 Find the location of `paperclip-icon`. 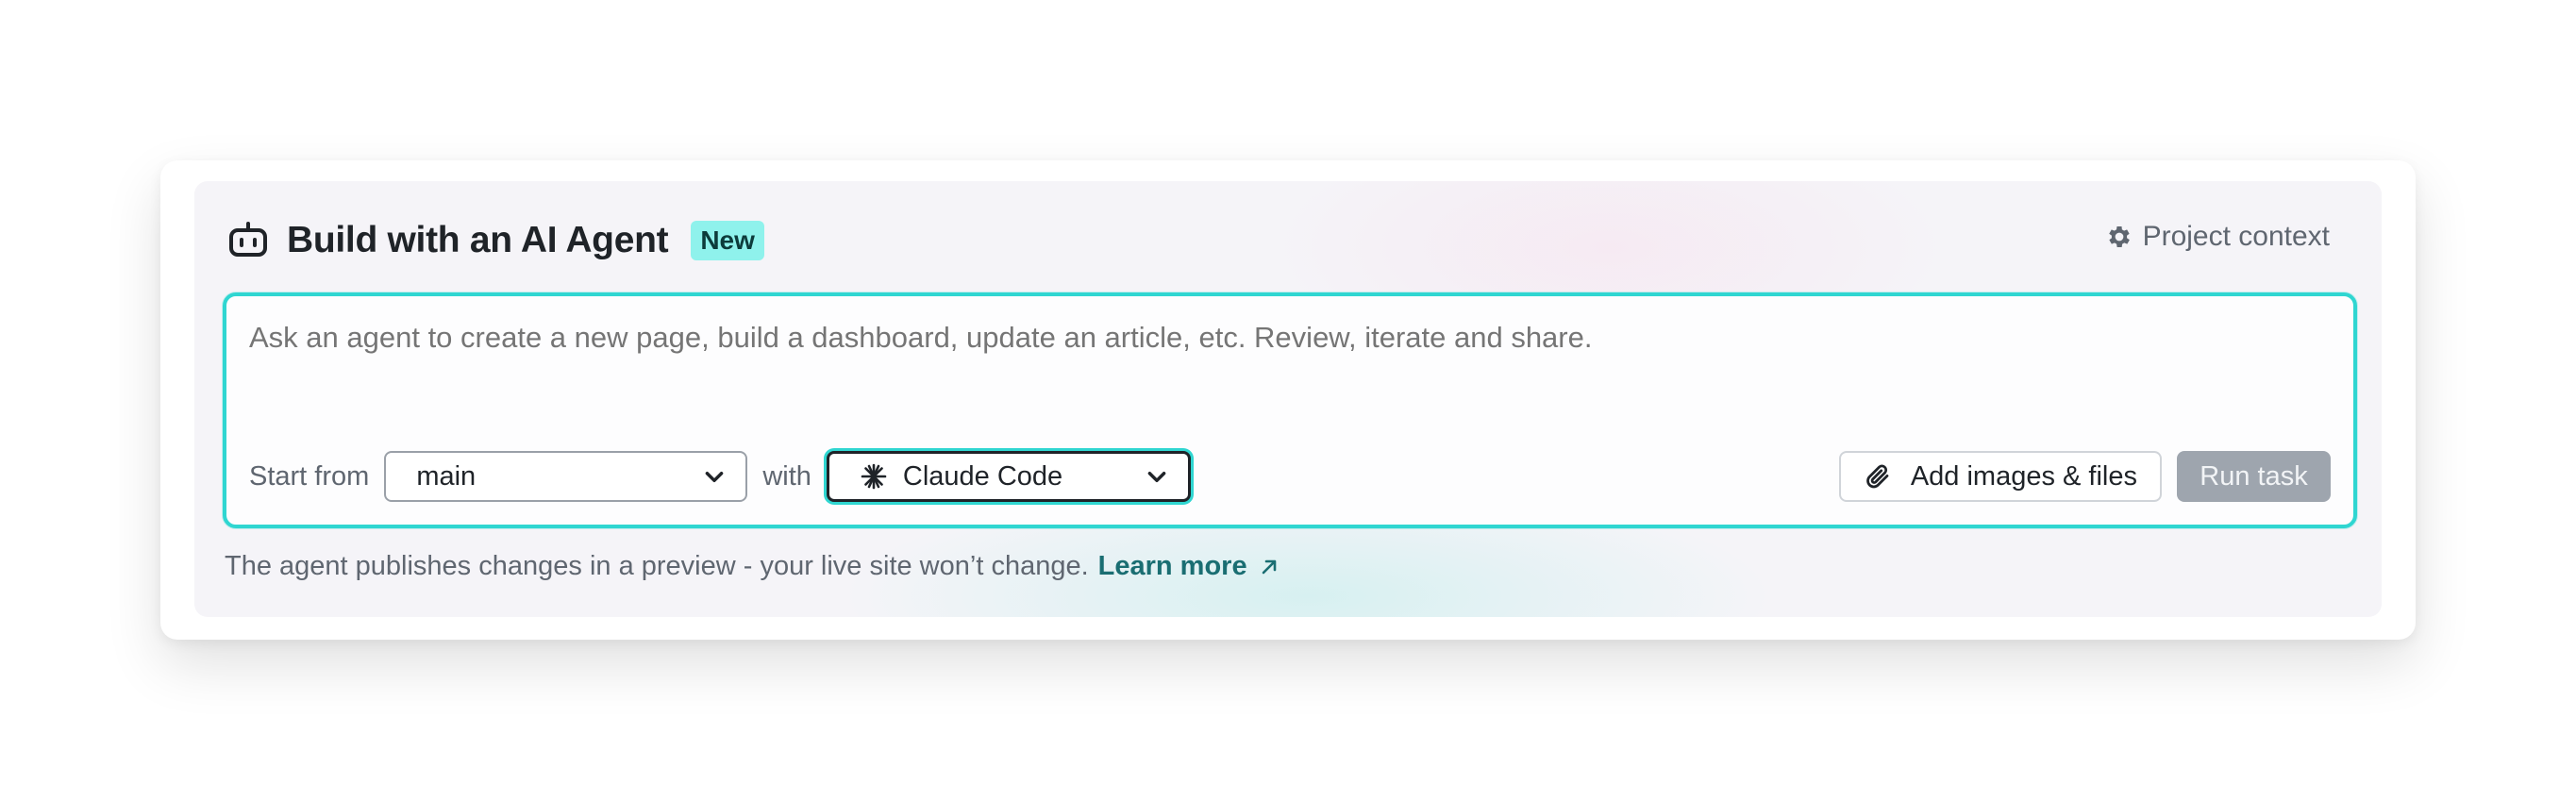

paperclip-icon is located at coordinates (1878, 476).